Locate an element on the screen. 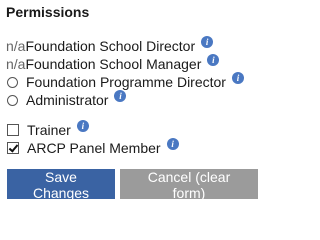 The image size is (320, 240). radio-foundation-programme-director is located at coordinates (12, 82).